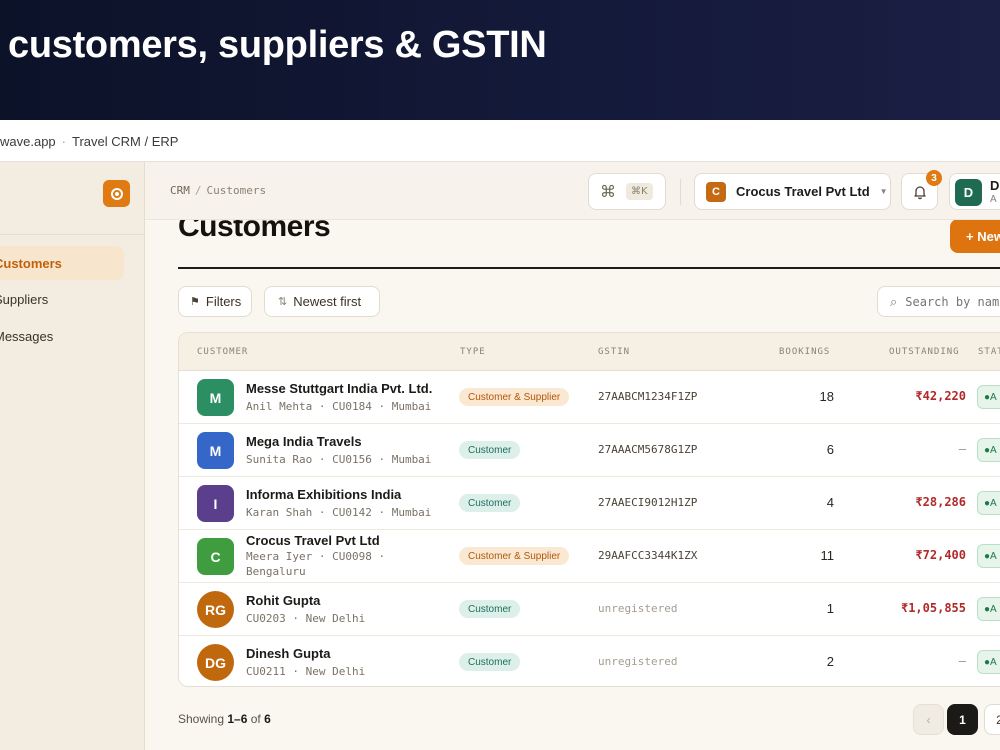  Describe the element at coordinates (72, 456) in the screenshot. I see `sidebar: Customers Suppliers Messages` at that location.